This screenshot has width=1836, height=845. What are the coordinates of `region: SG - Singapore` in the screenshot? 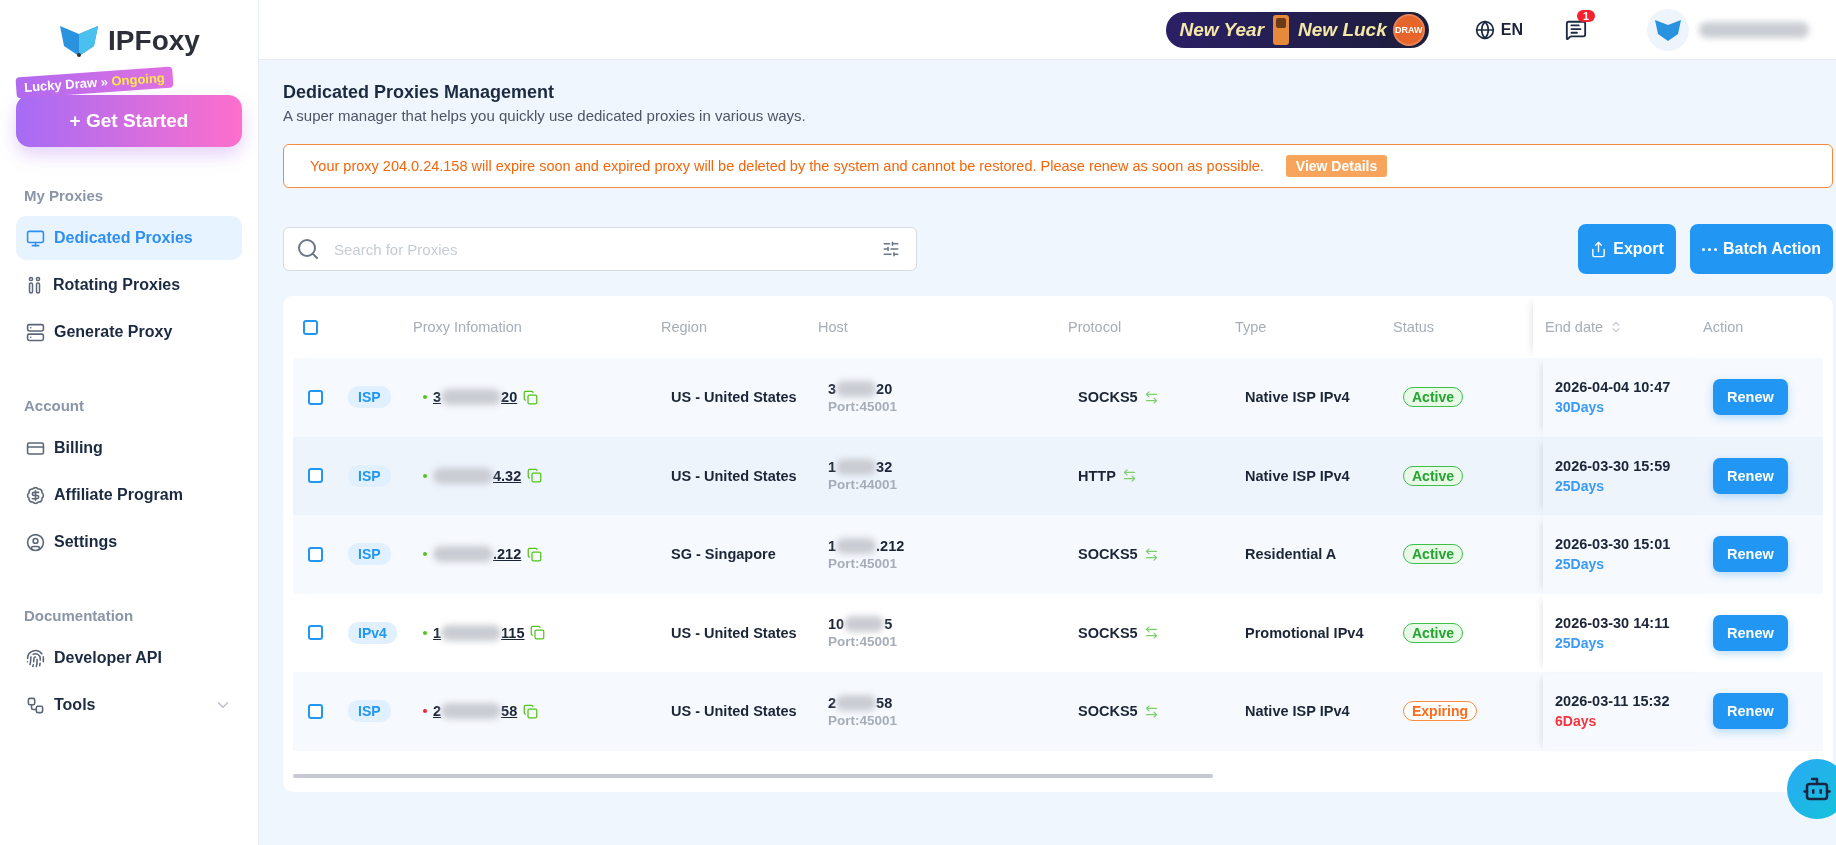 It's located at (723, 554).